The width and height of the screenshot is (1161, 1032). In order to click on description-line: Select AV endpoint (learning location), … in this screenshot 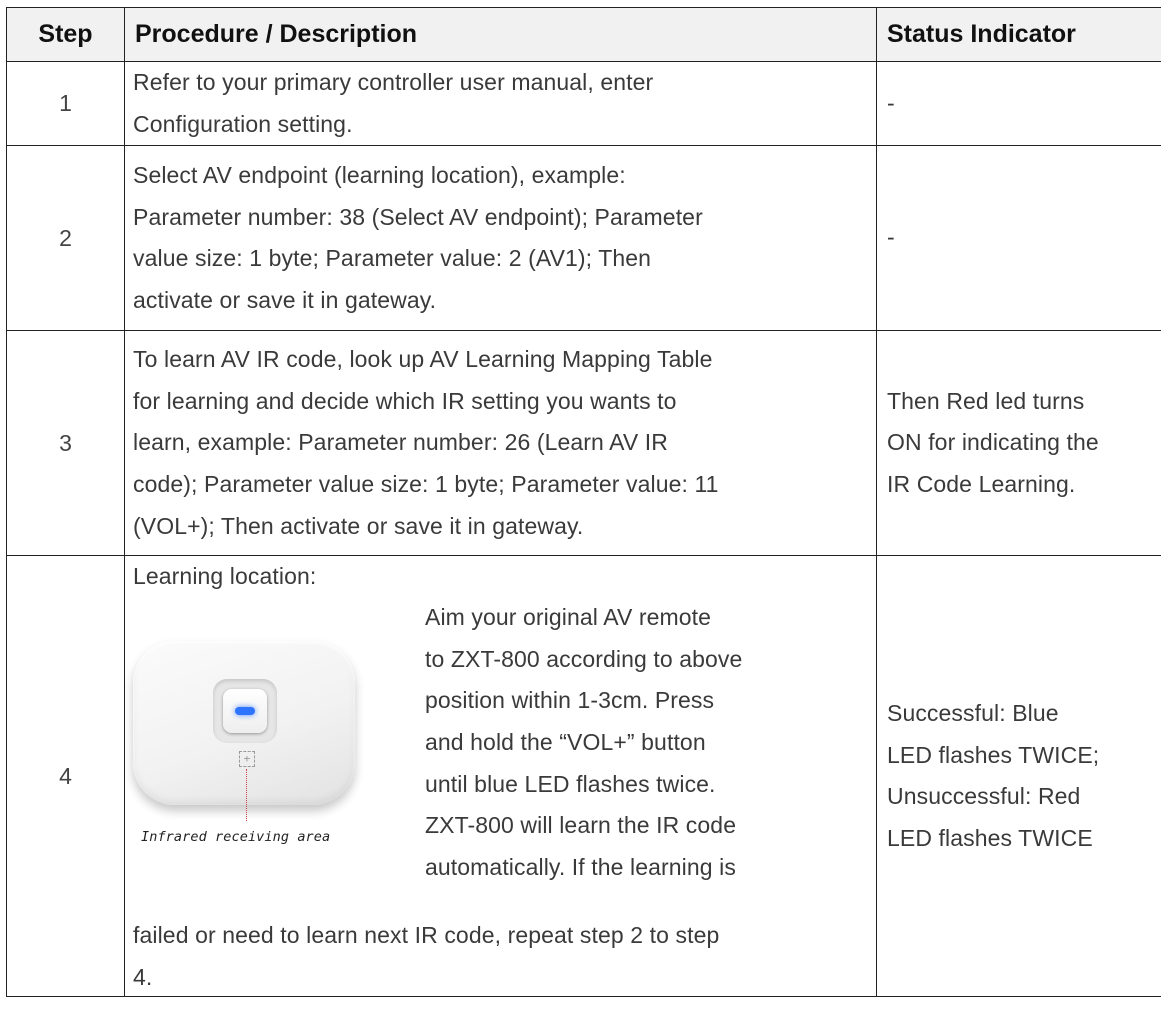, I will do `click(379, 175)`.